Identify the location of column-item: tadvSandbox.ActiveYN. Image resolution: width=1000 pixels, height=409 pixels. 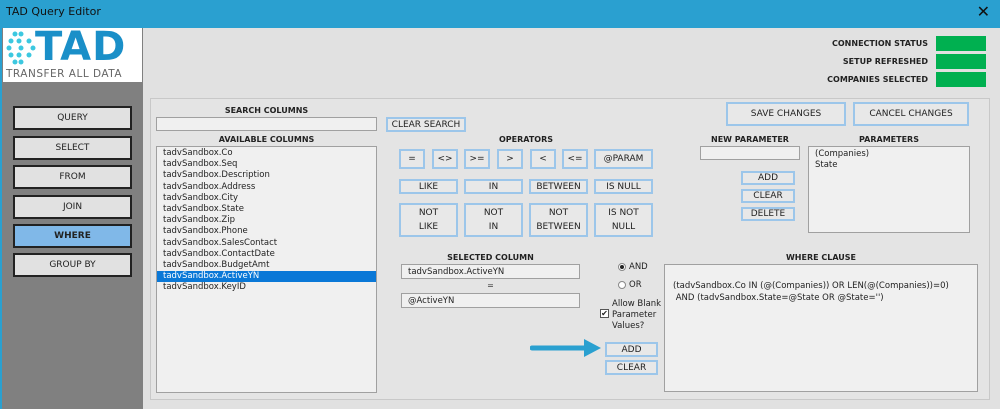
(266, 277).